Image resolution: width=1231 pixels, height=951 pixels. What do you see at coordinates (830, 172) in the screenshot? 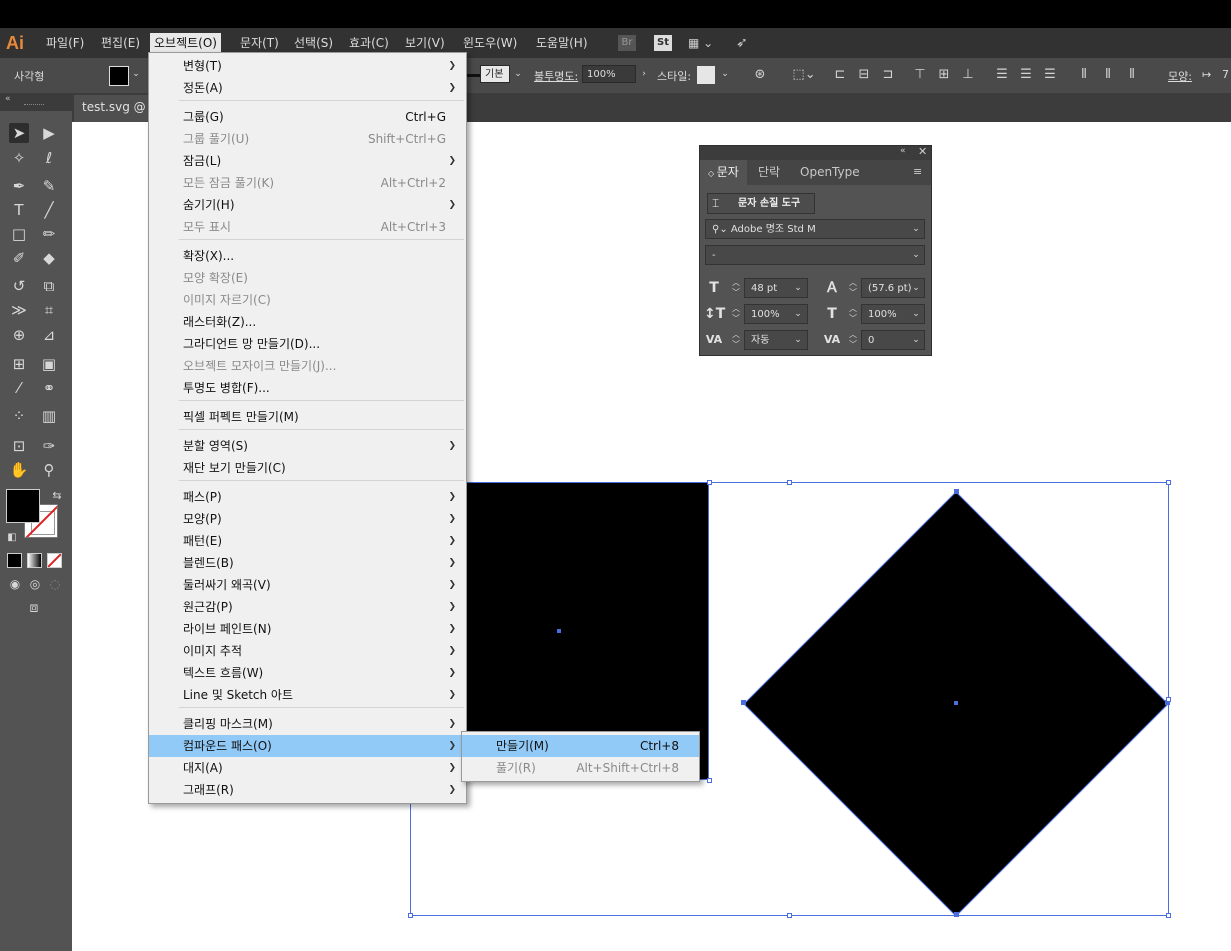
I see `tab-opentype: OpenType` at bounding box center [830, 172].